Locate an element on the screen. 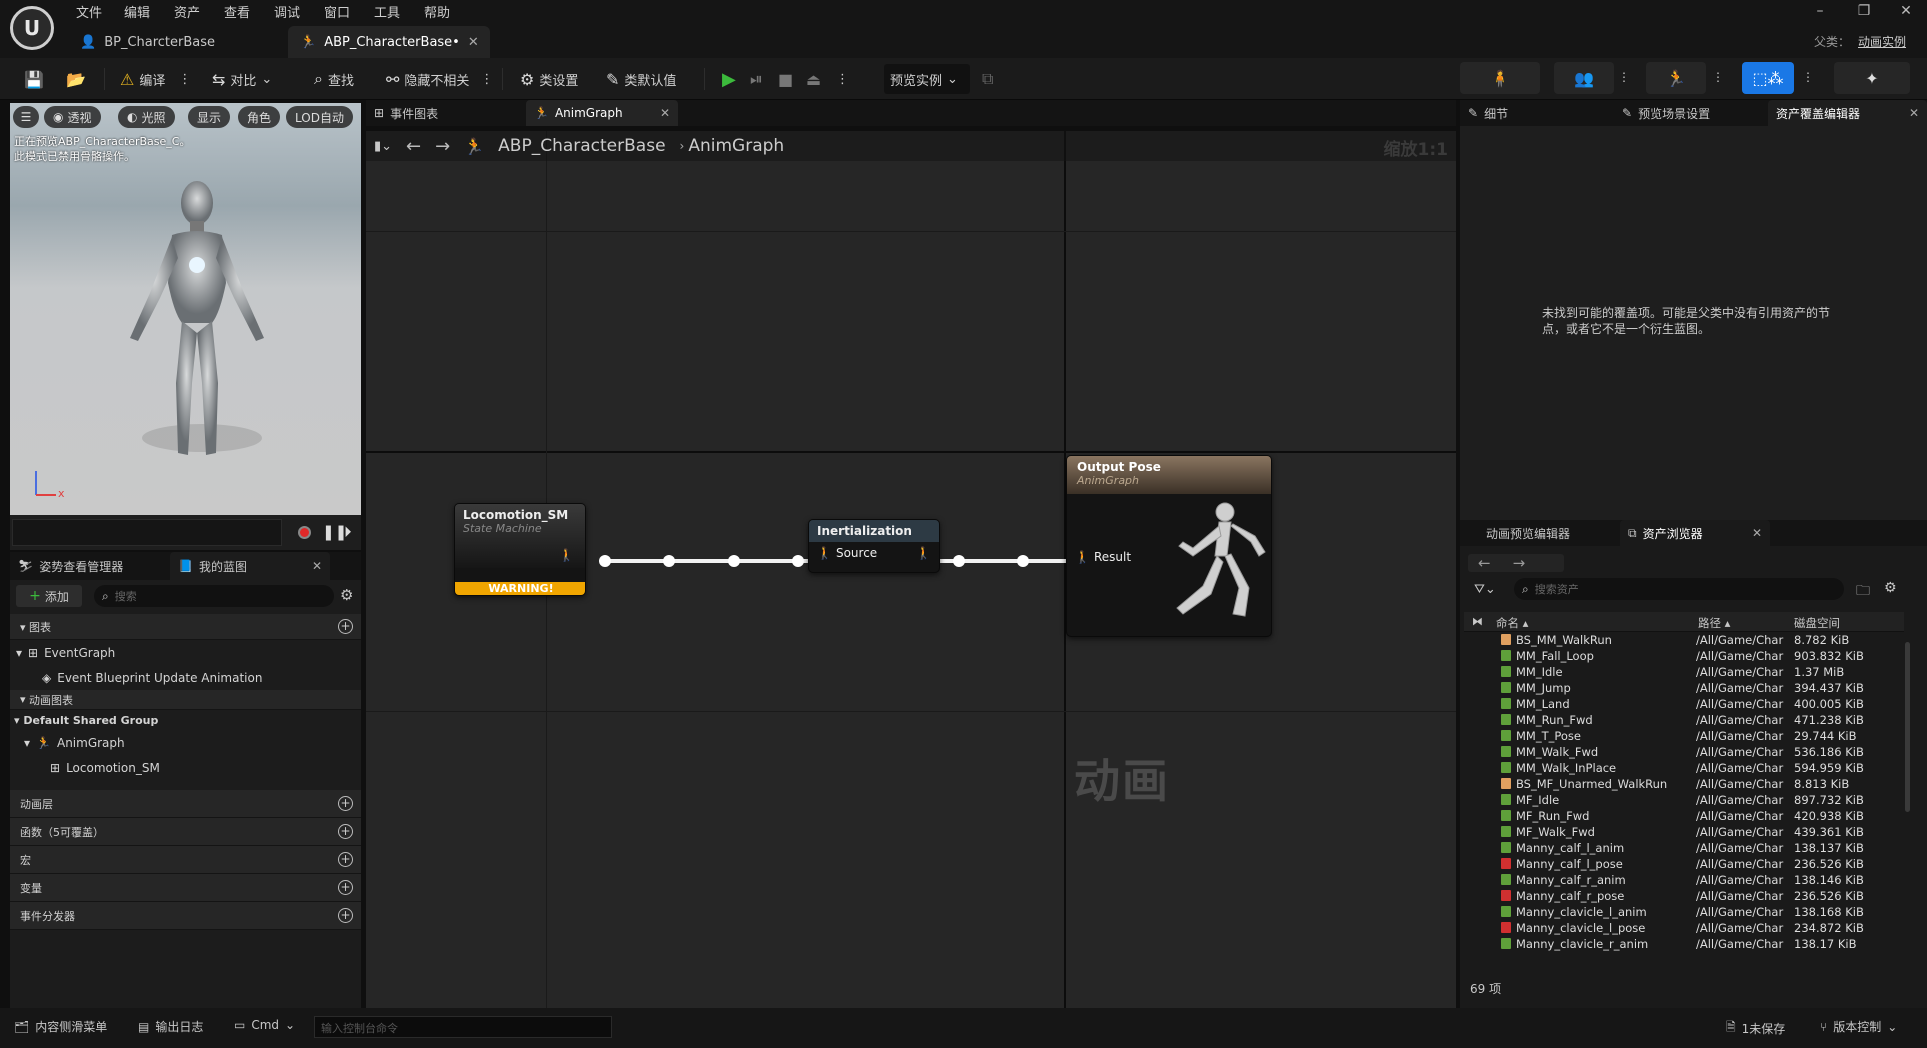 The height and width of the screenshot is (1048, 1927). add-button: + 添加 is located at coordinates (49, 596).